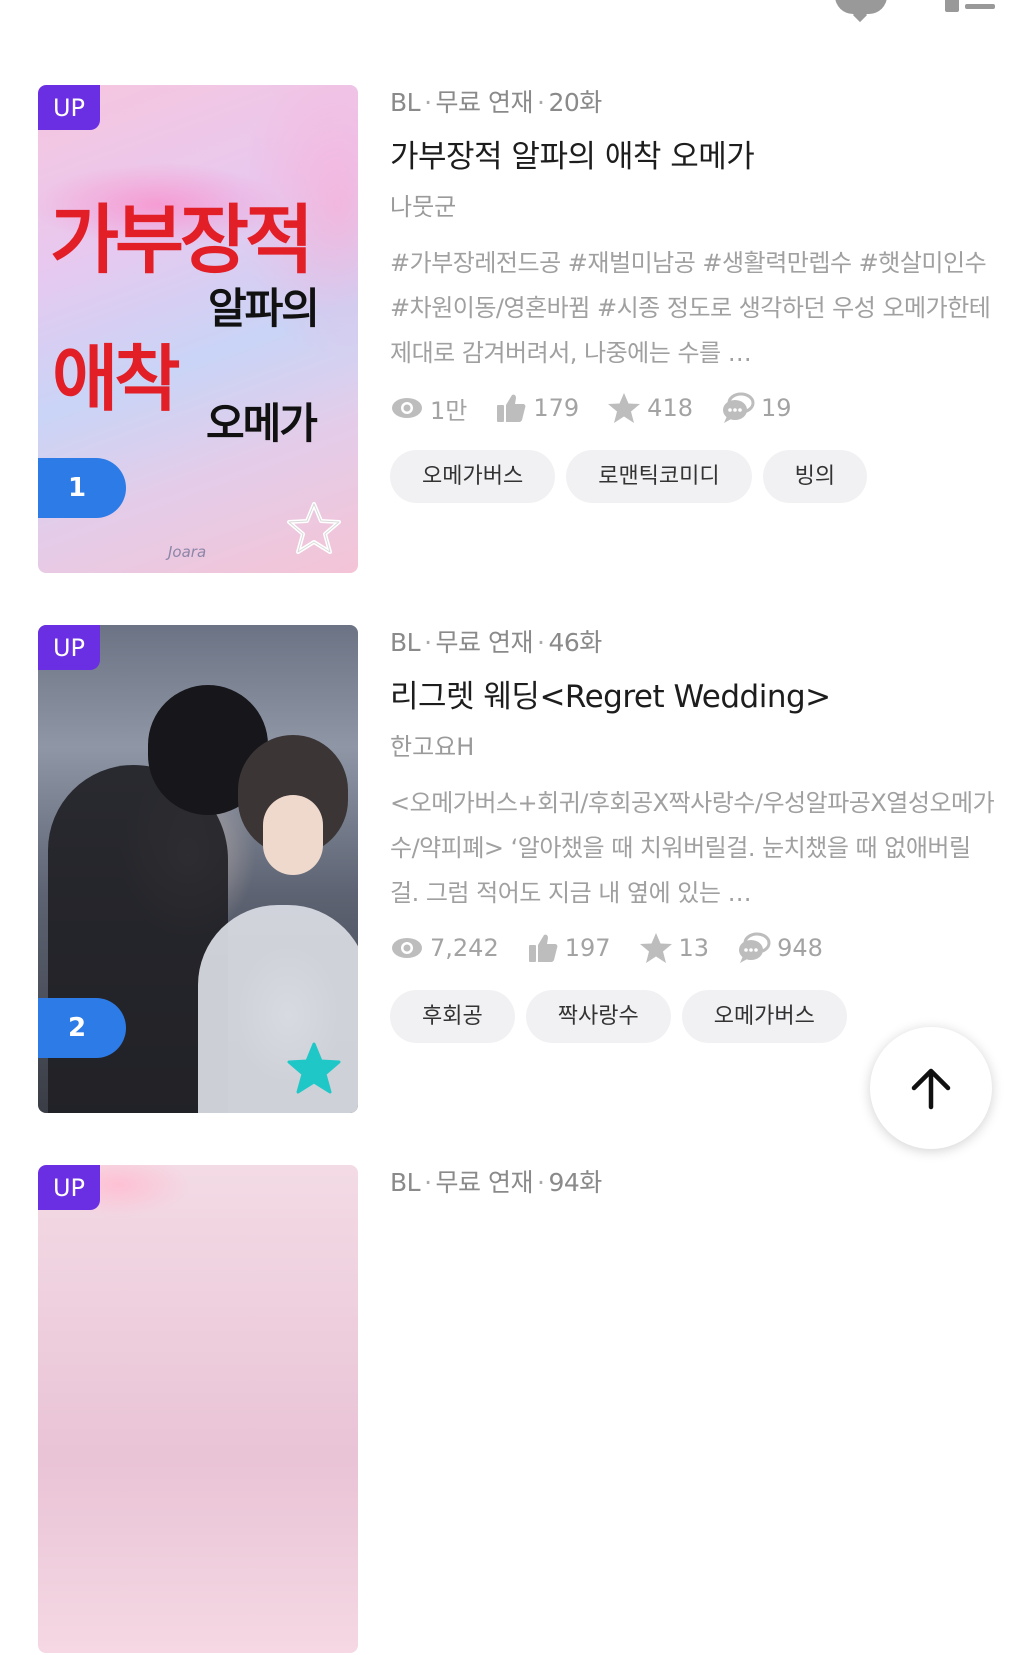  Describe the element at coordinates (116, 379) in the screenshot. I see `cover-title-line: 애착` at that location.